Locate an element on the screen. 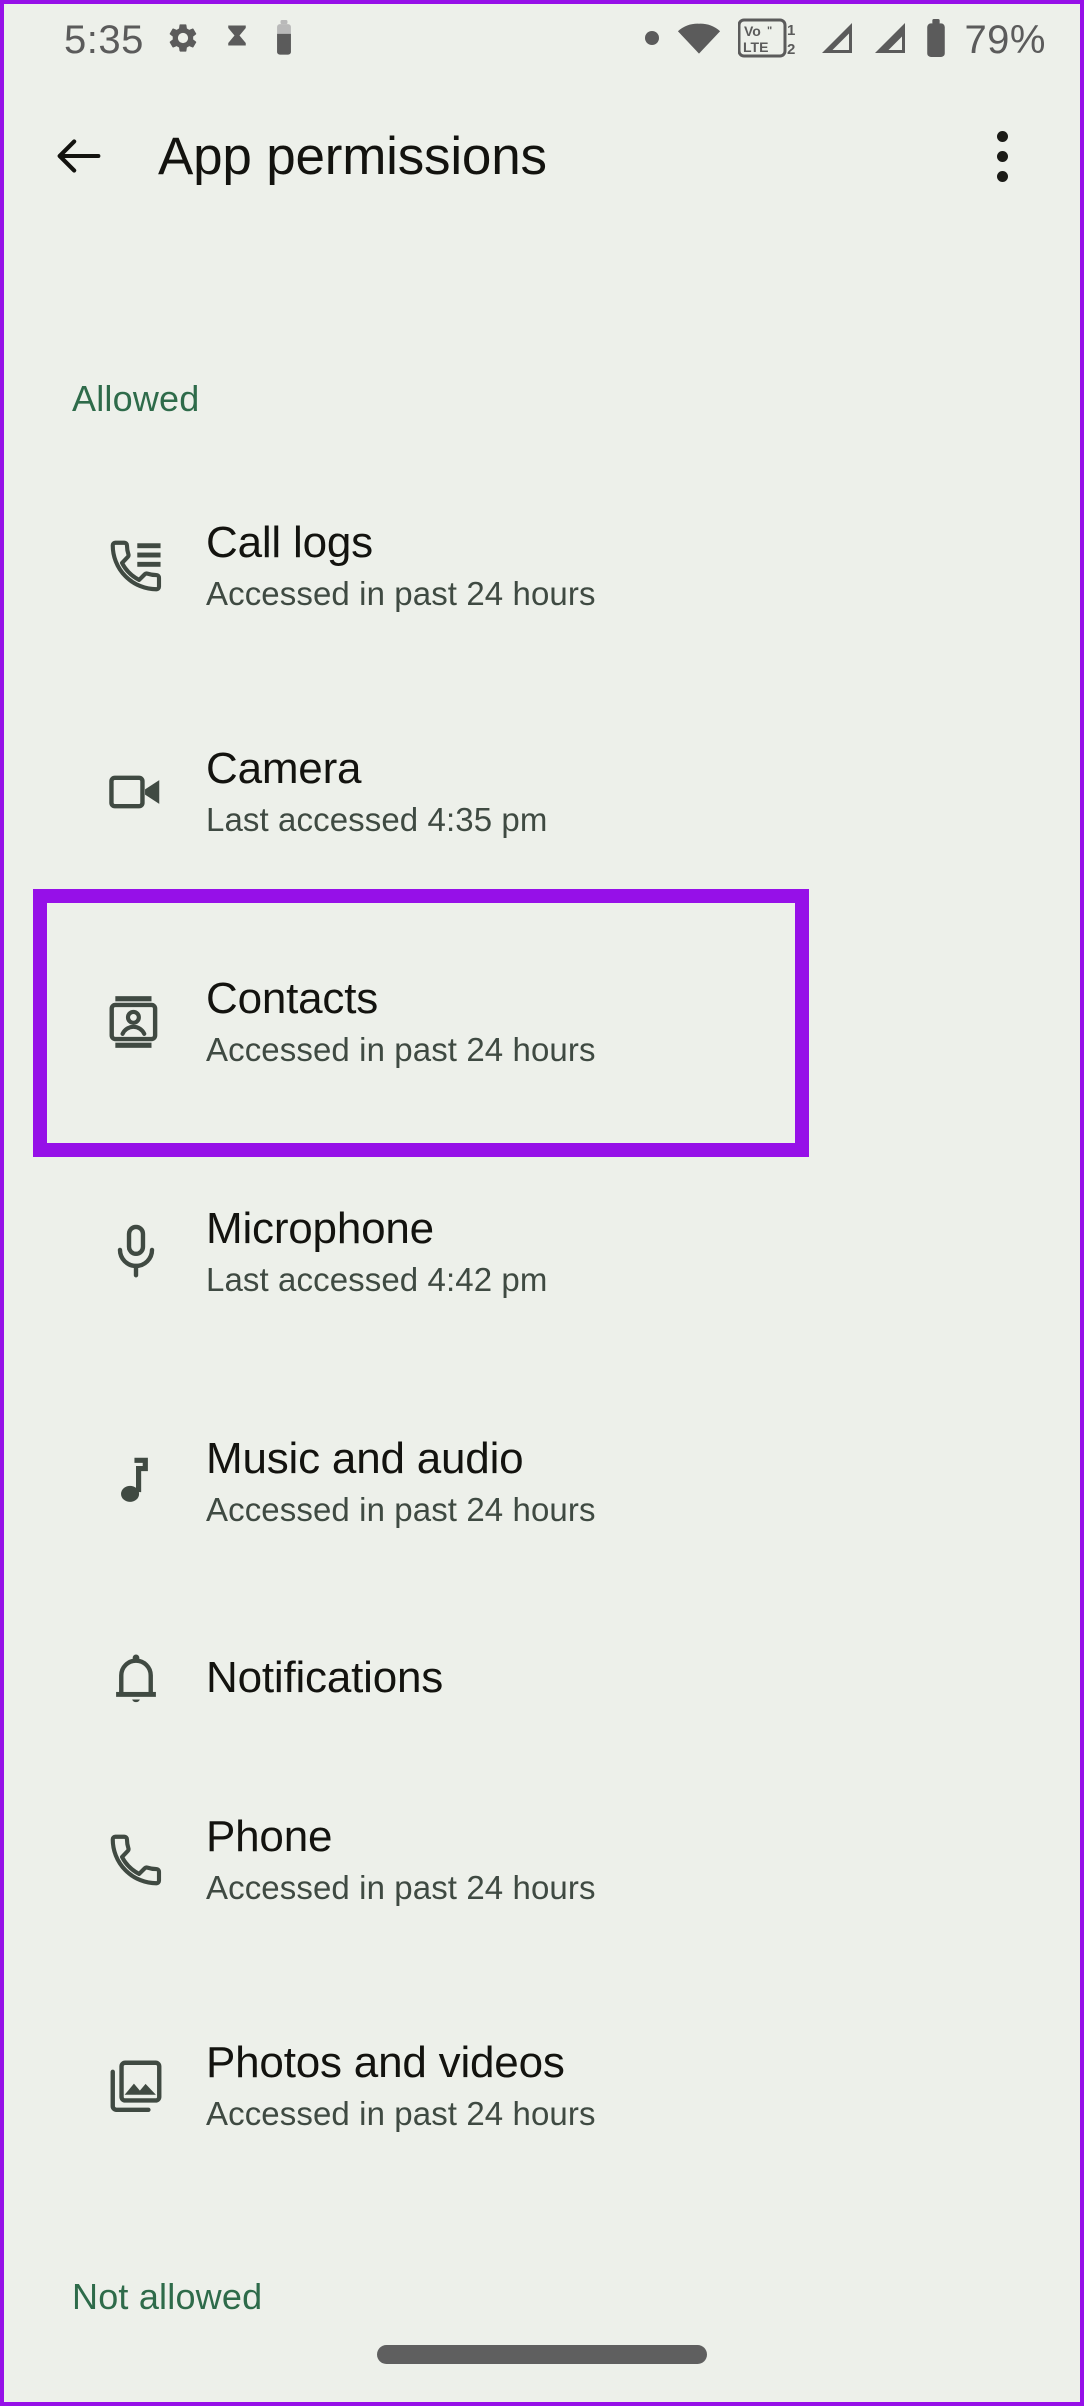 The height and width of the screenshot is (2406, 1084). battery-percent-label: 79% is located at coordinates (1005, 39).